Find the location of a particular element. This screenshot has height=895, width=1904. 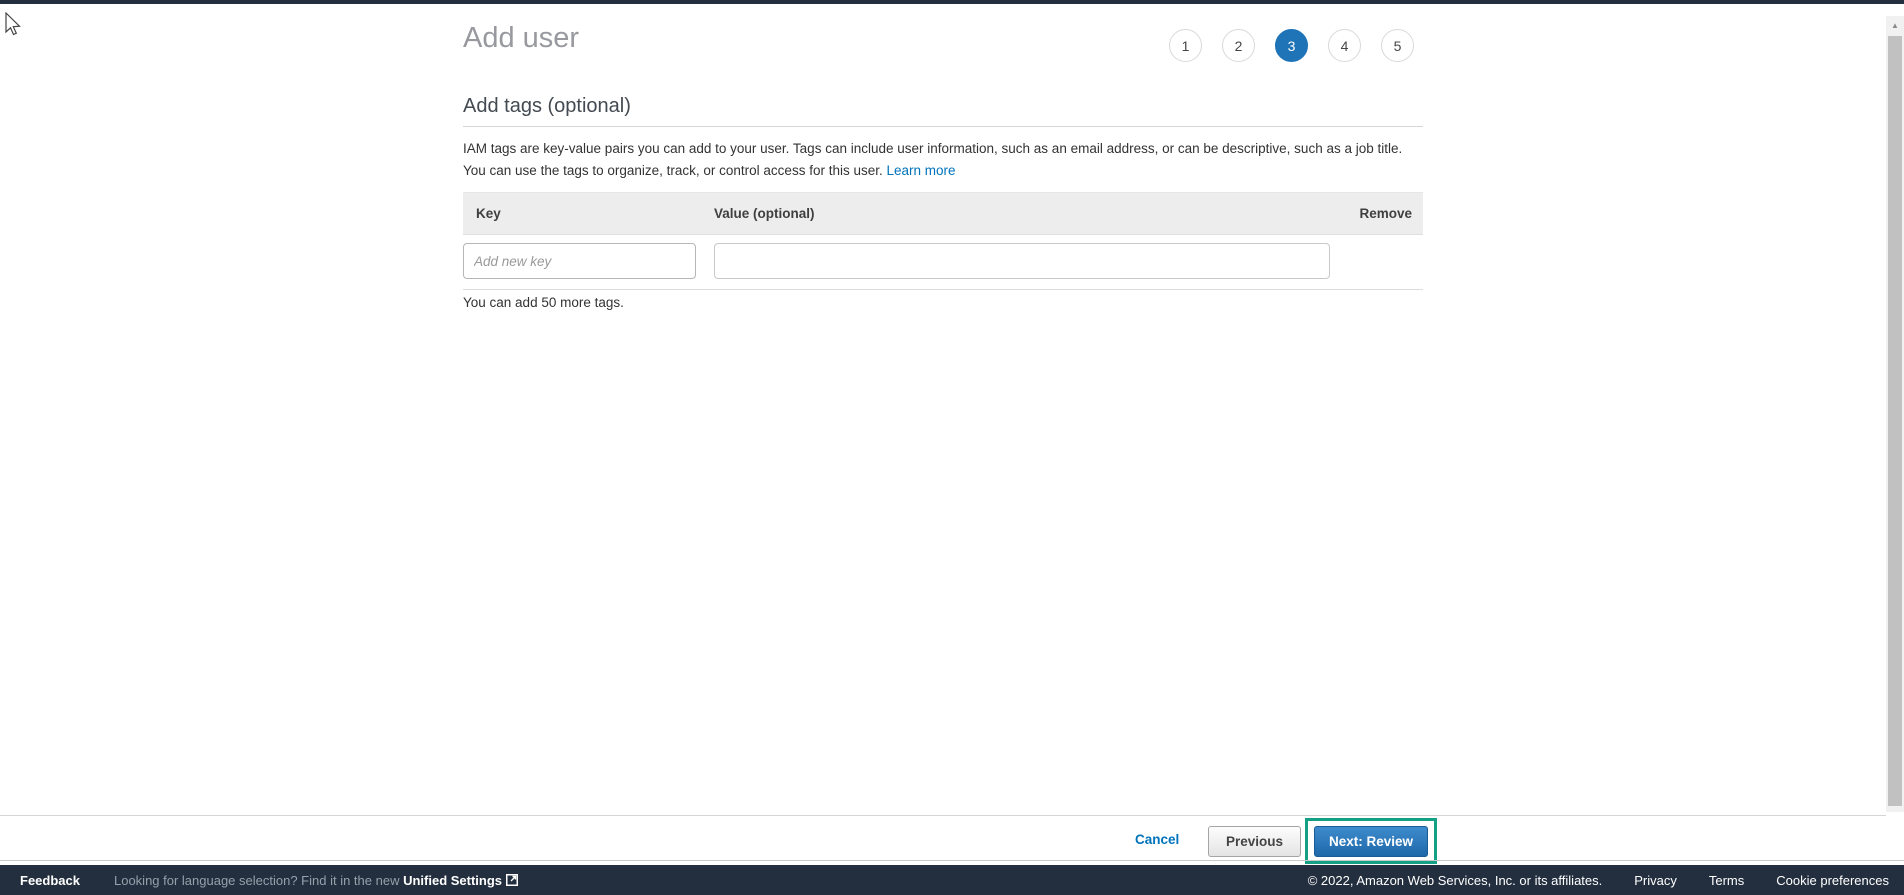

page-title: Add user is located at coordinates (521, 38).